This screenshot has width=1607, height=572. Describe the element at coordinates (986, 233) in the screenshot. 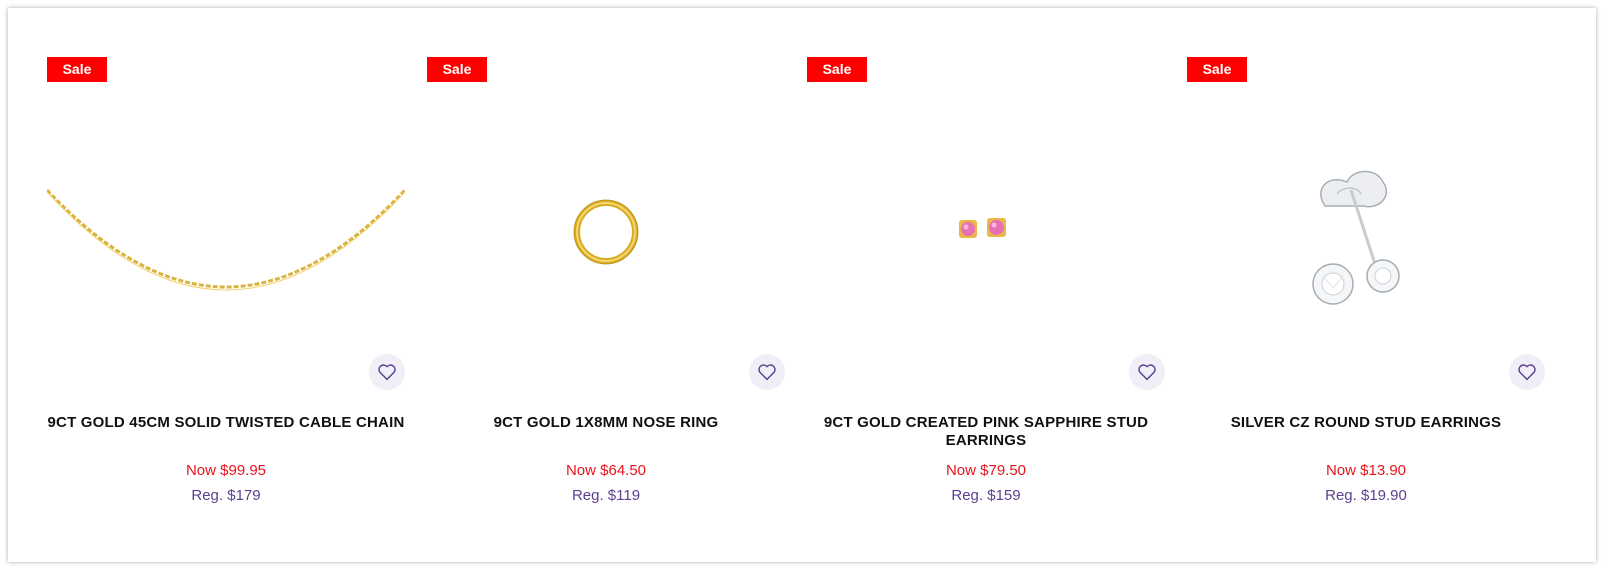

I see `product-image-pink-studs` at that location.